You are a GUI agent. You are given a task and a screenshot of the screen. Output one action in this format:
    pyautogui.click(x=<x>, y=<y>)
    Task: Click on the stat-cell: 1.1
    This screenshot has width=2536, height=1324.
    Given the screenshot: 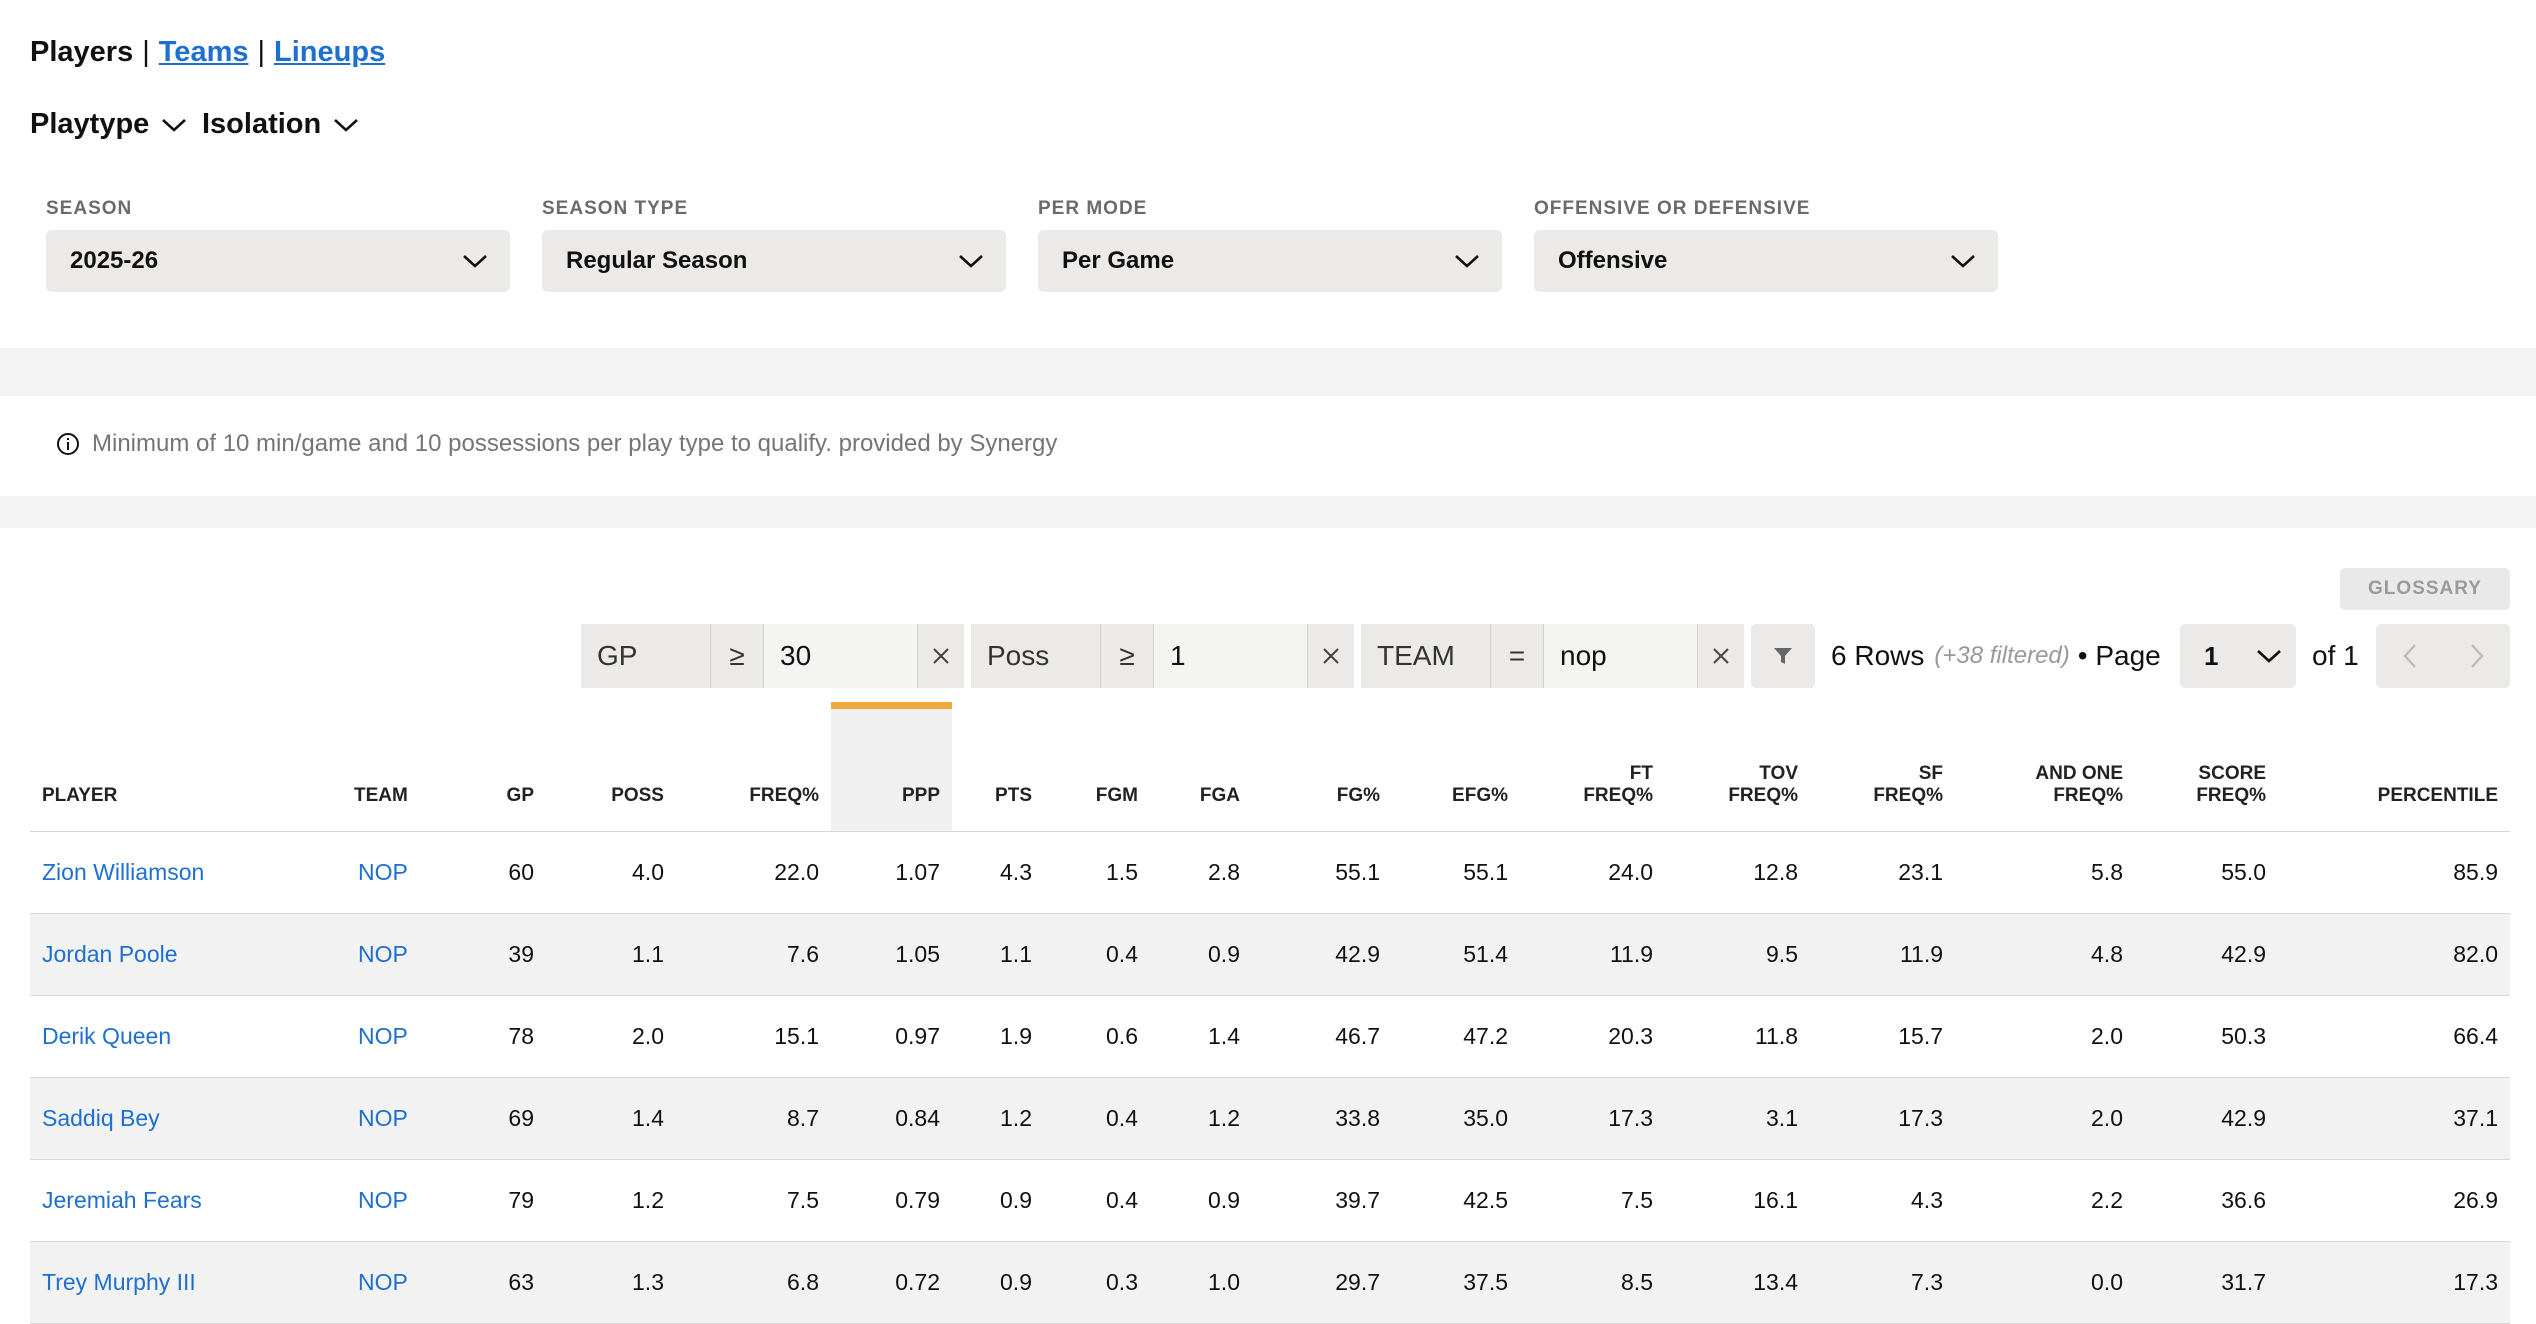 What is the action you would take?
    pyautogui.click(x=998, y=954)
    